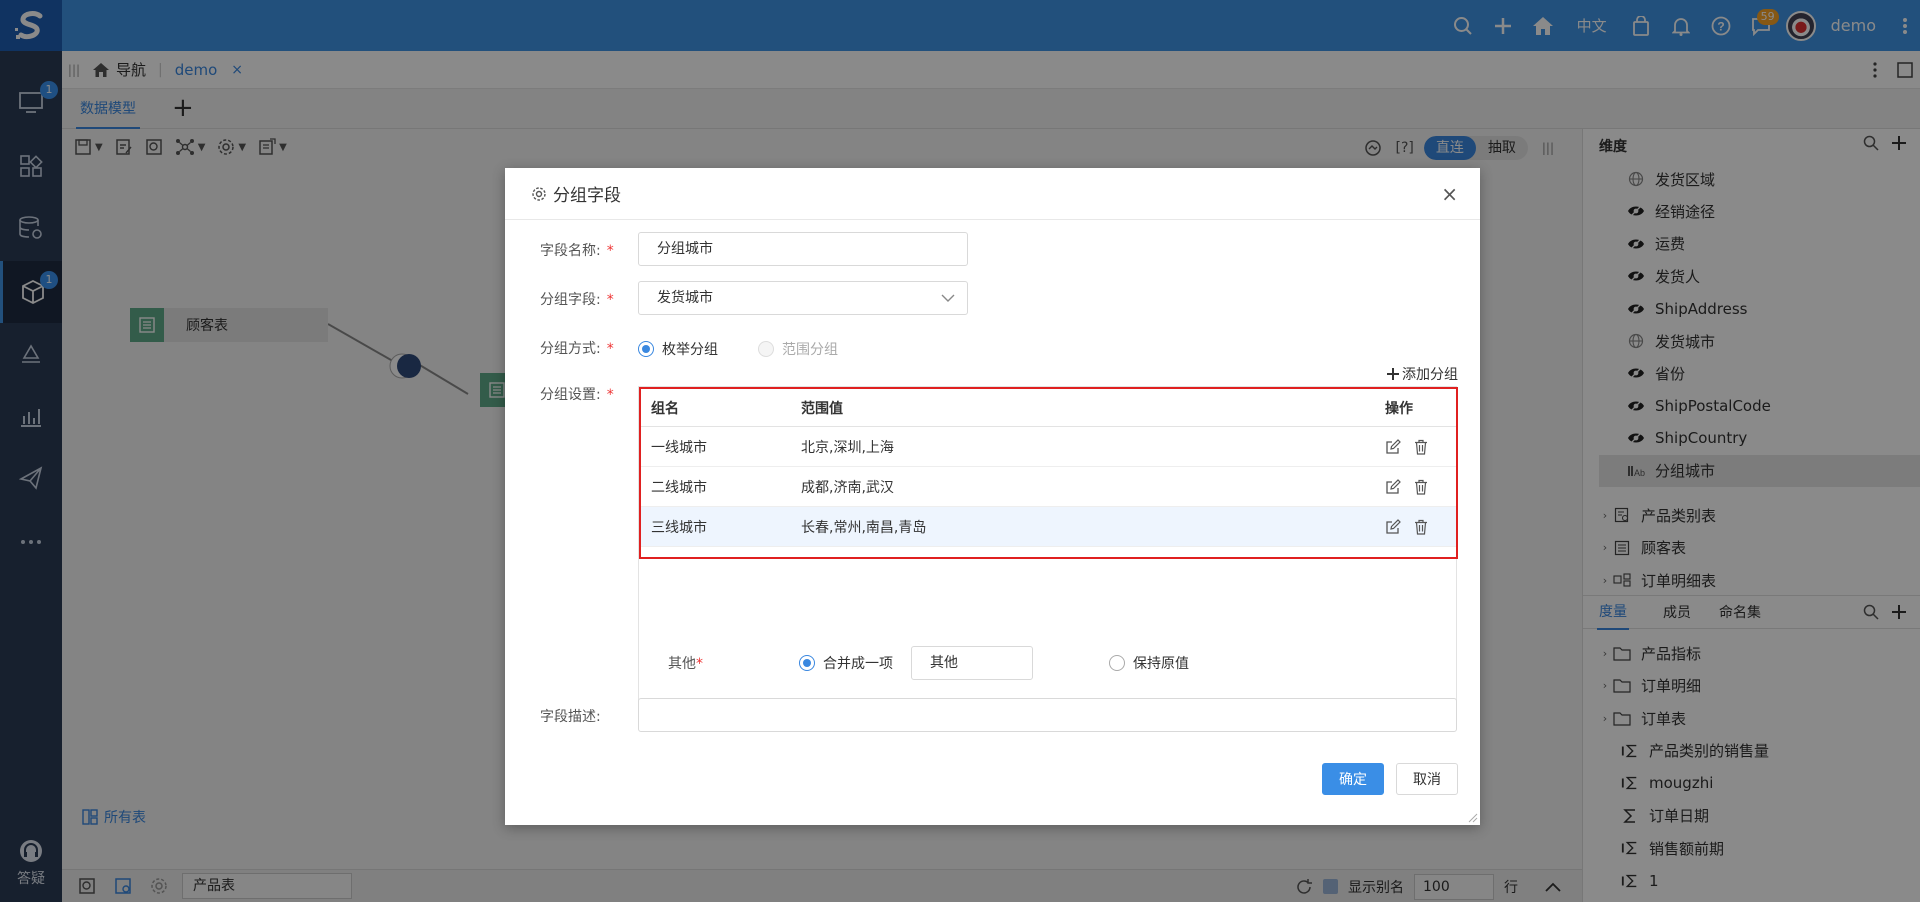  What do you see at coordinates (858, 664) in the screenshot?
I see `merge-option-label: 合并成一项` at bounding box center [858, 664].